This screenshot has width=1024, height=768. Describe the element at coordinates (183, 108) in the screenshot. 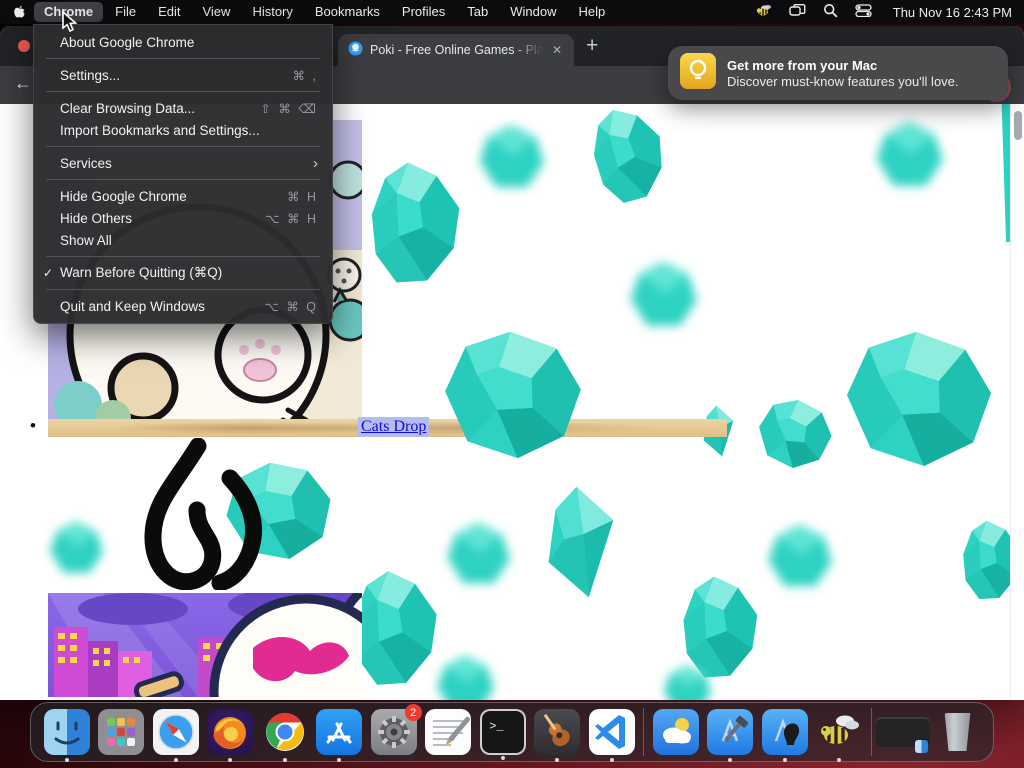

I see `menu-item-clear-browsing-data: Clear Browsing Data... ⇧ ⌘ ⌫` at that location.